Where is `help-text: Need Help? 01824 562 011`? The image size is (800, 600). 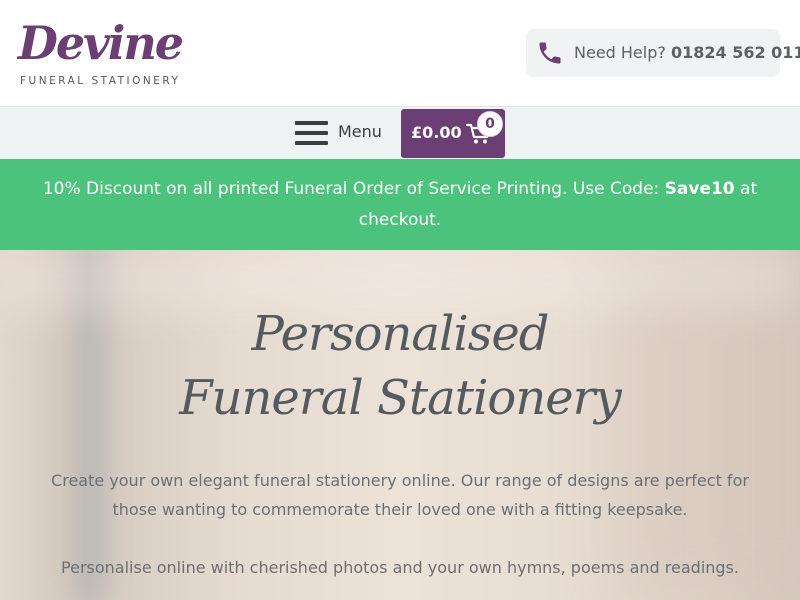
help-text: Need Help? 01824 562 011 is located at coordinates (687, 52).